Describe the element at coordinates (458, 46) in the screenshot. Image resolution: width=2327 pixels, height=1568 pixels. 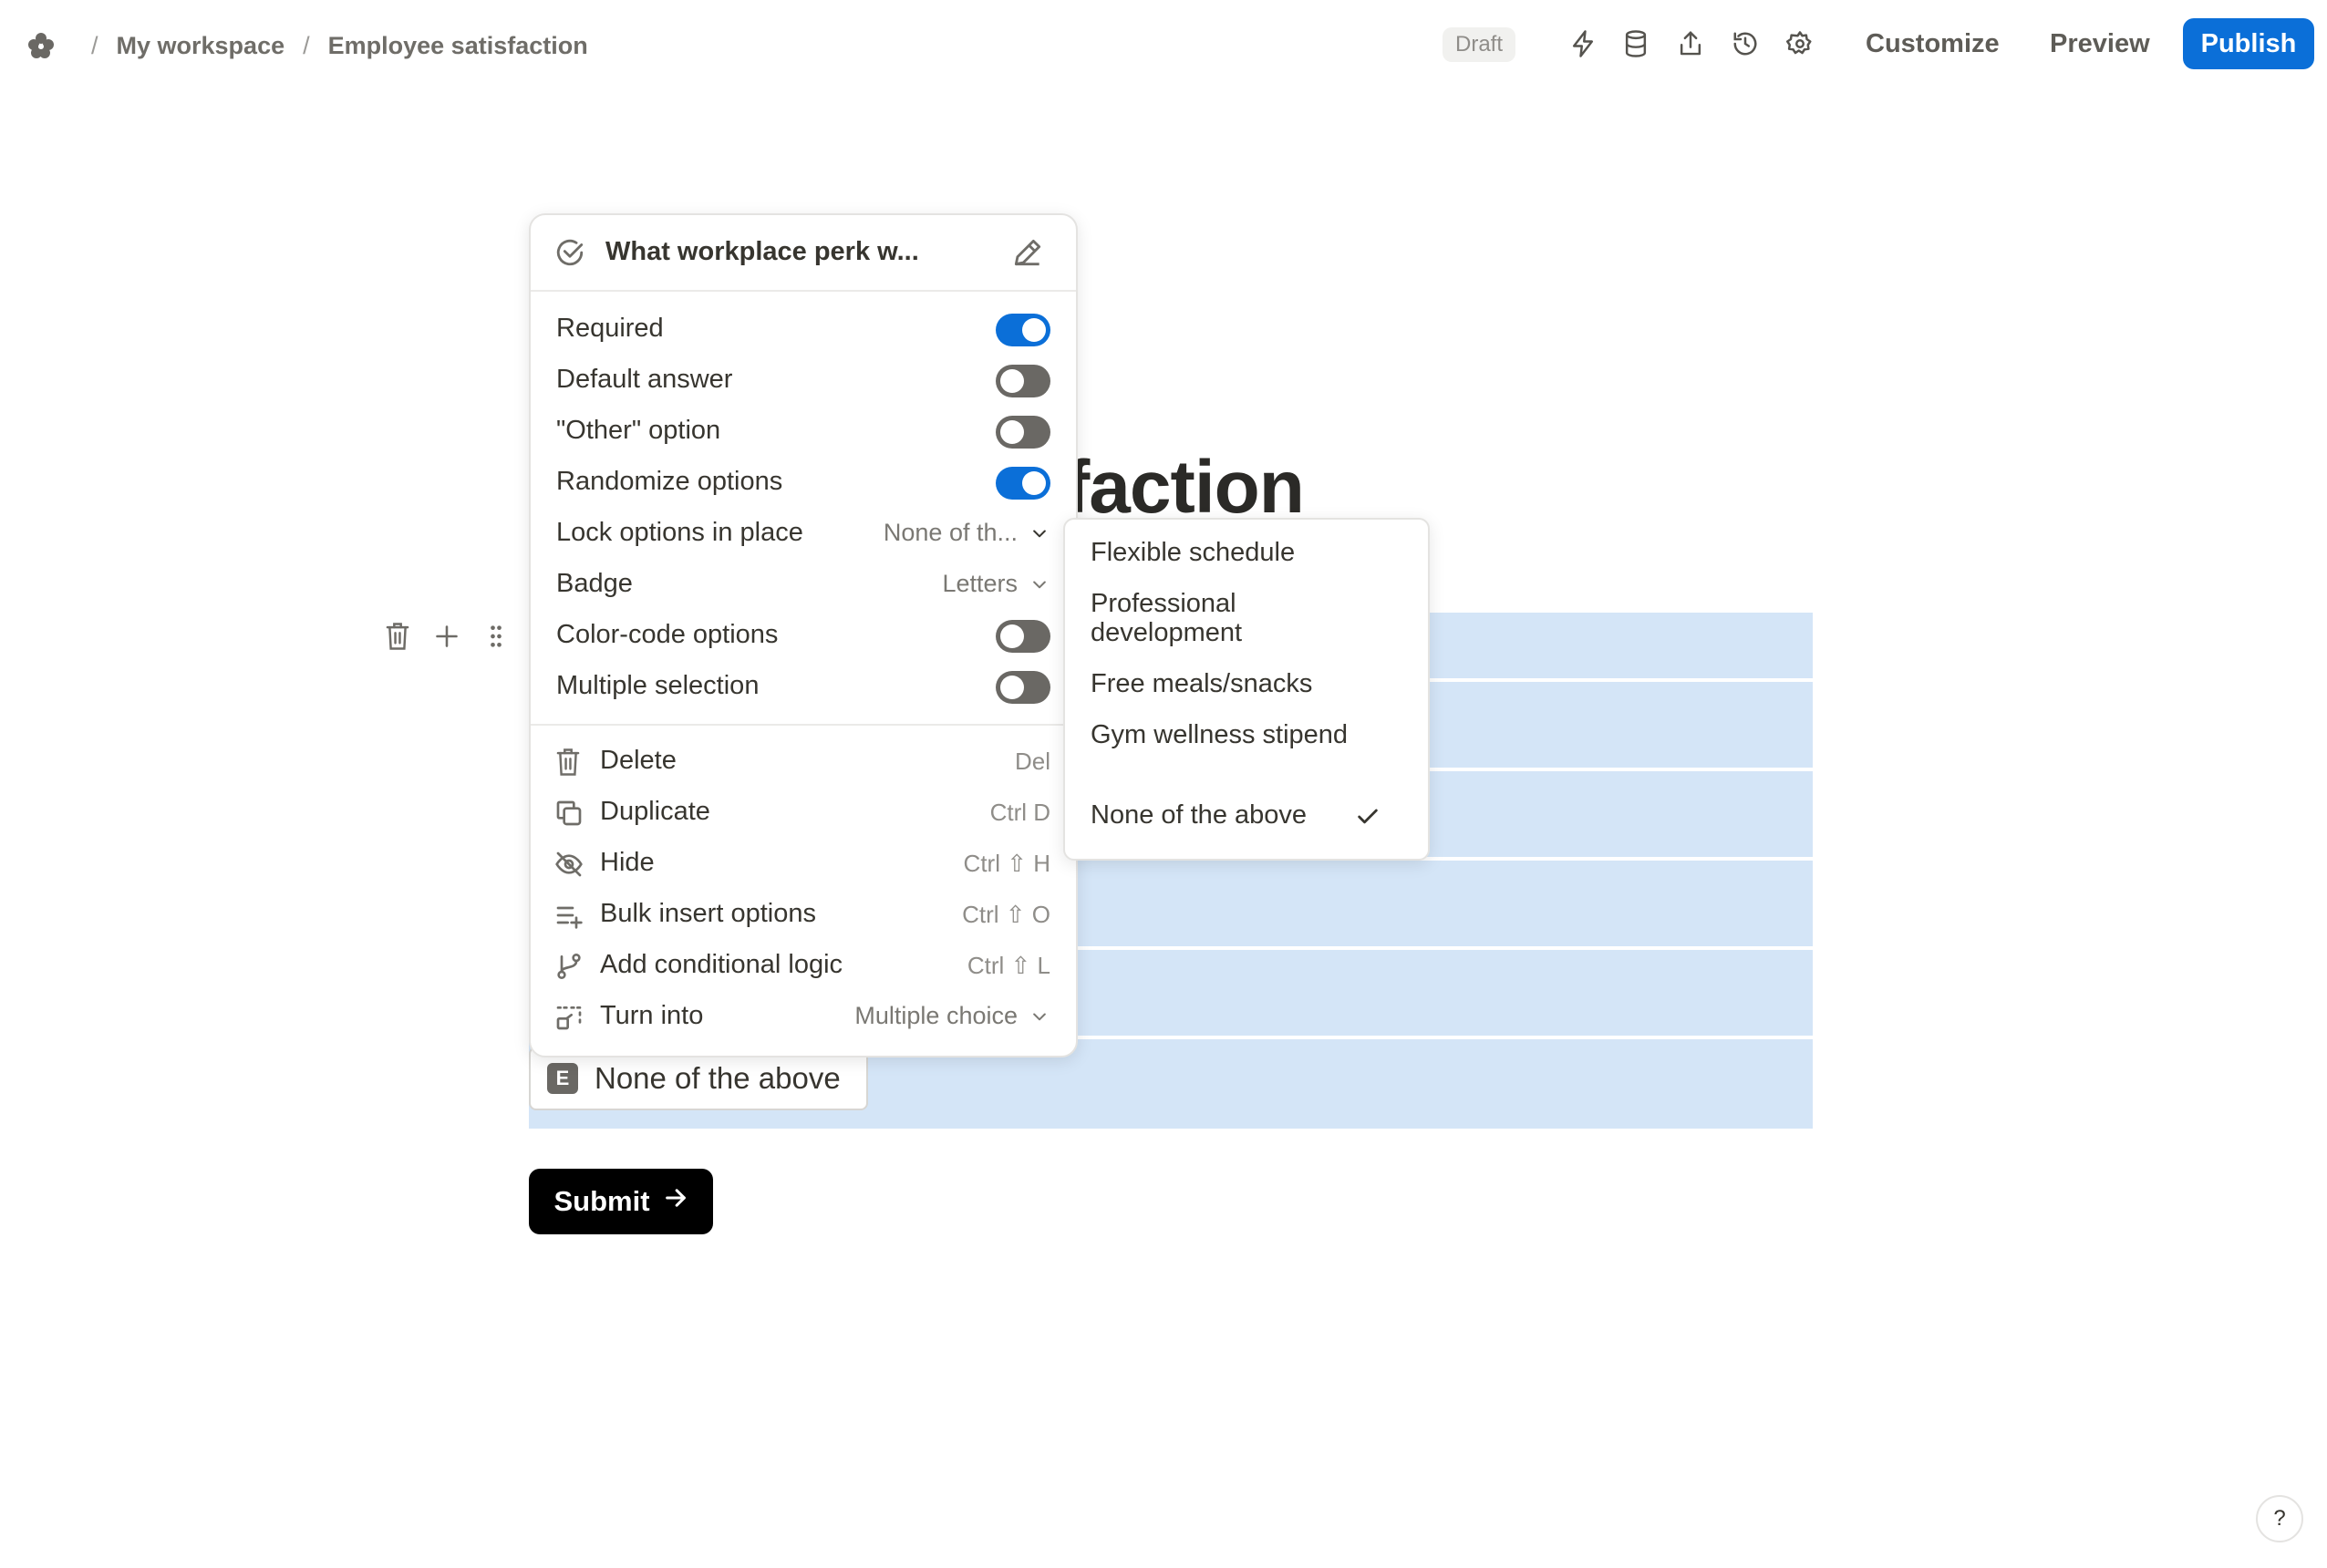
I see `breadcrumb-form: Employee satisfaction` at that location.